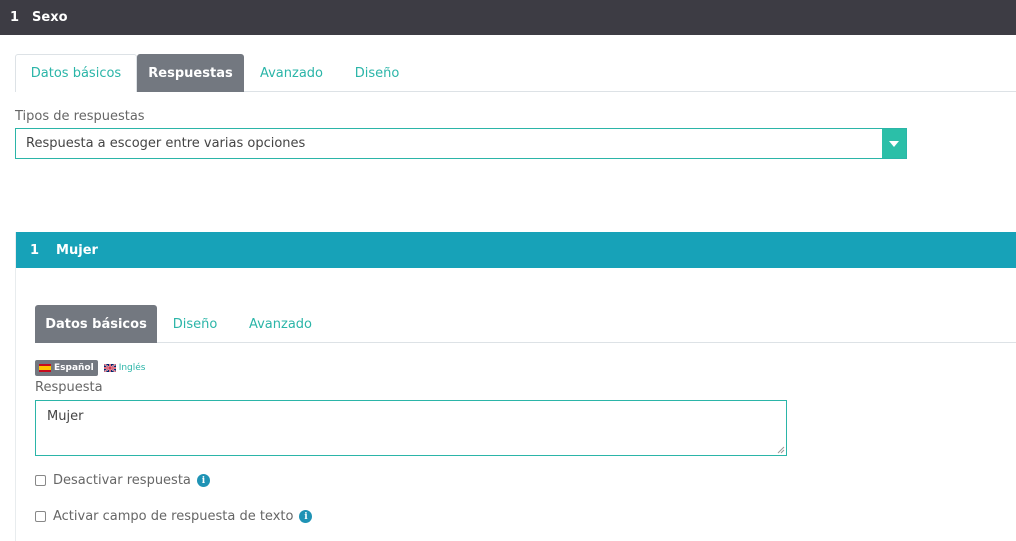 The height and width of the screenshot is (541, 1016). I want to click on text-field-label: Activar campo de respuesta de texto, so click(173, 516).